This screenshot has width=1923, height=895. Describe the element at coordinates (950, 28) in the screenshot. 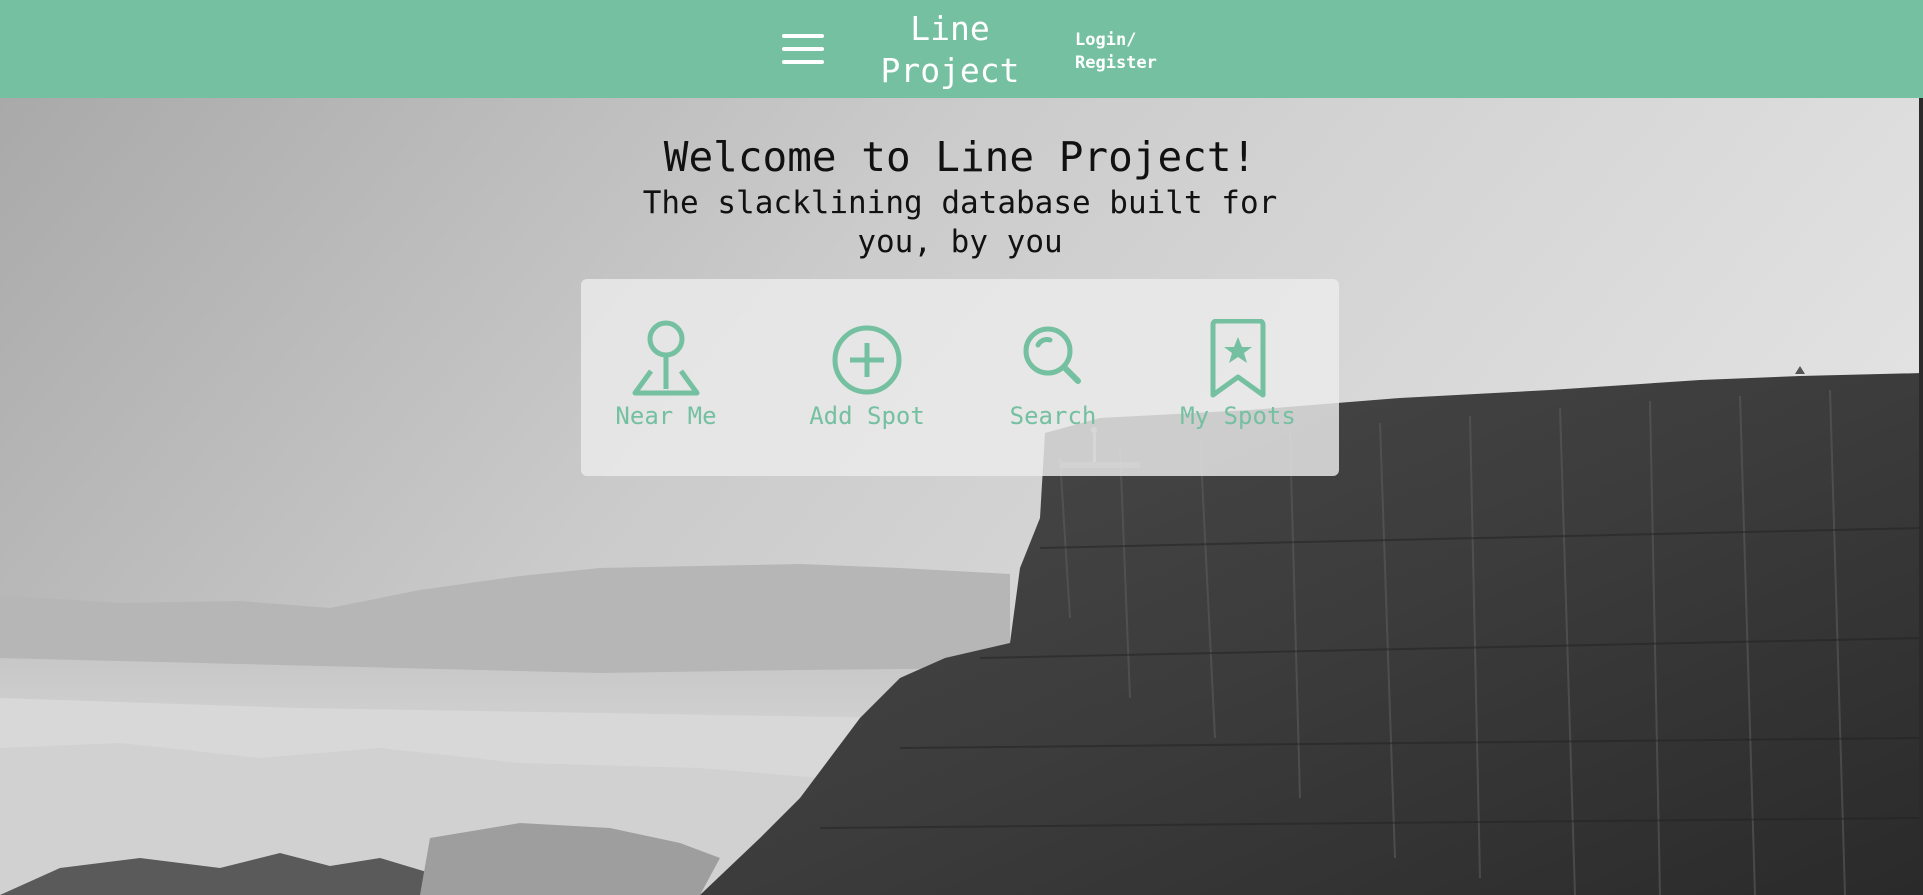

I see `brand-line-1: Line` at that location.